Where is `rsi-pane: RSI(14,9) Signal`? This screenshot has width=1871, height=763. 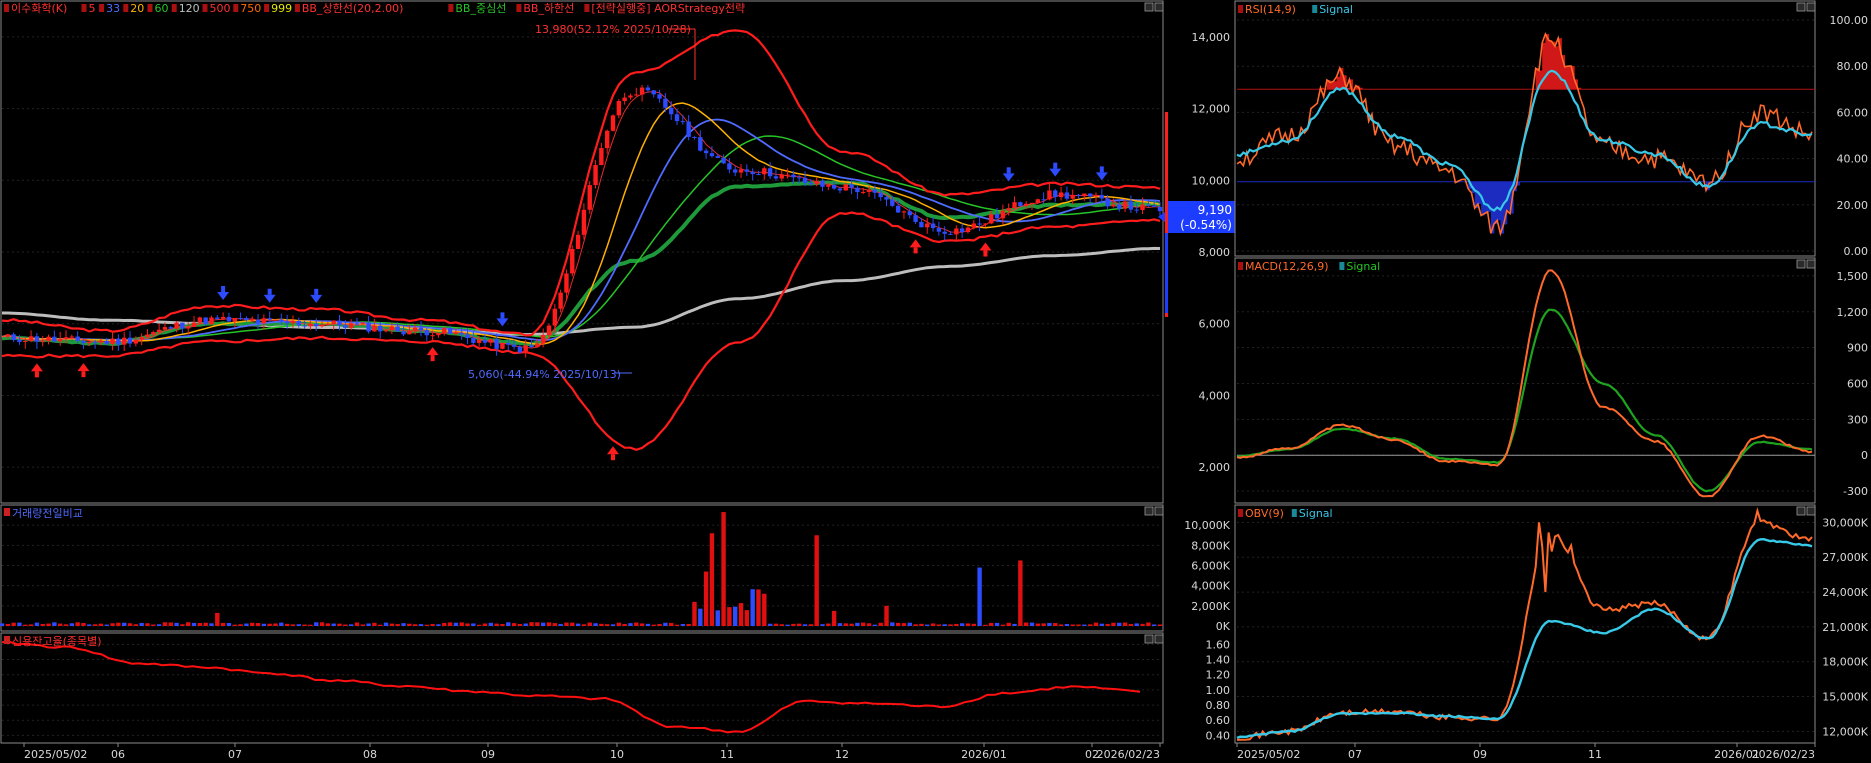
rsi-pane: RSI(14,9) Signal is located at coordinates (1525, 128).